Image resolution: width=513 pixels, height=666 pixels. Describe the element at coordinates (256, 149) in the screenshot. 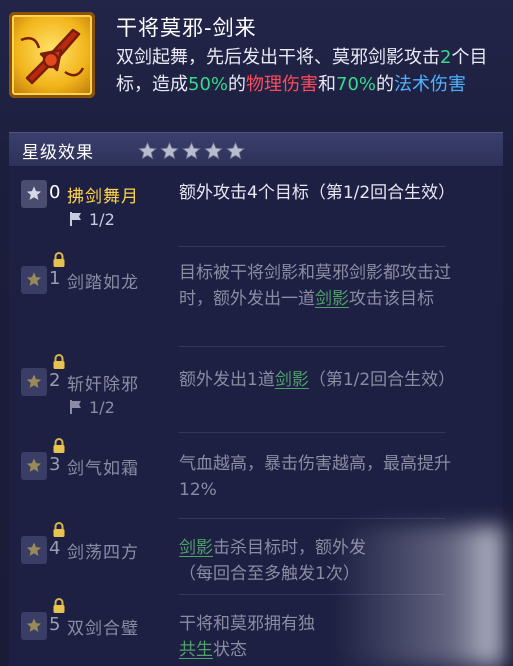

I see `star-effects-header: 星级效果` at that location.